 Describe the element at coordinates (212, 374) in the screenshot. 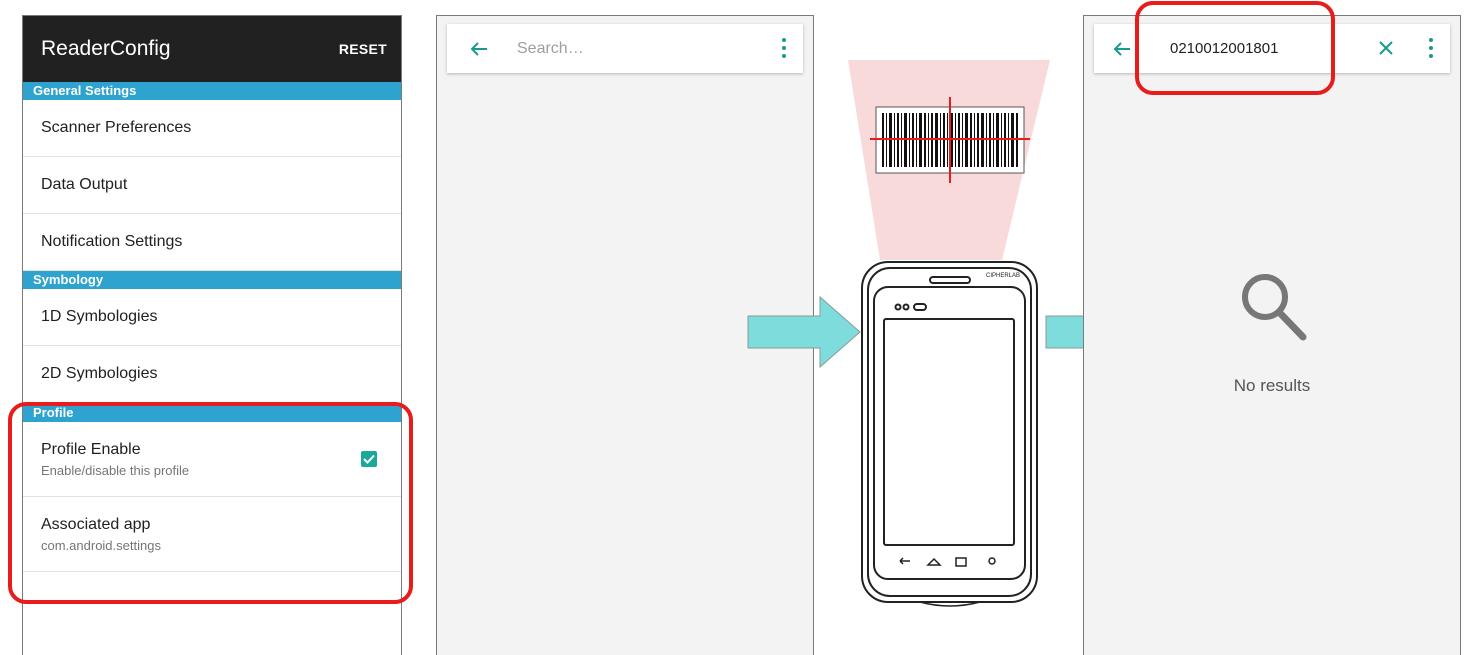

I see `symbologies-2d-item: 2D Symbologies` at that location.